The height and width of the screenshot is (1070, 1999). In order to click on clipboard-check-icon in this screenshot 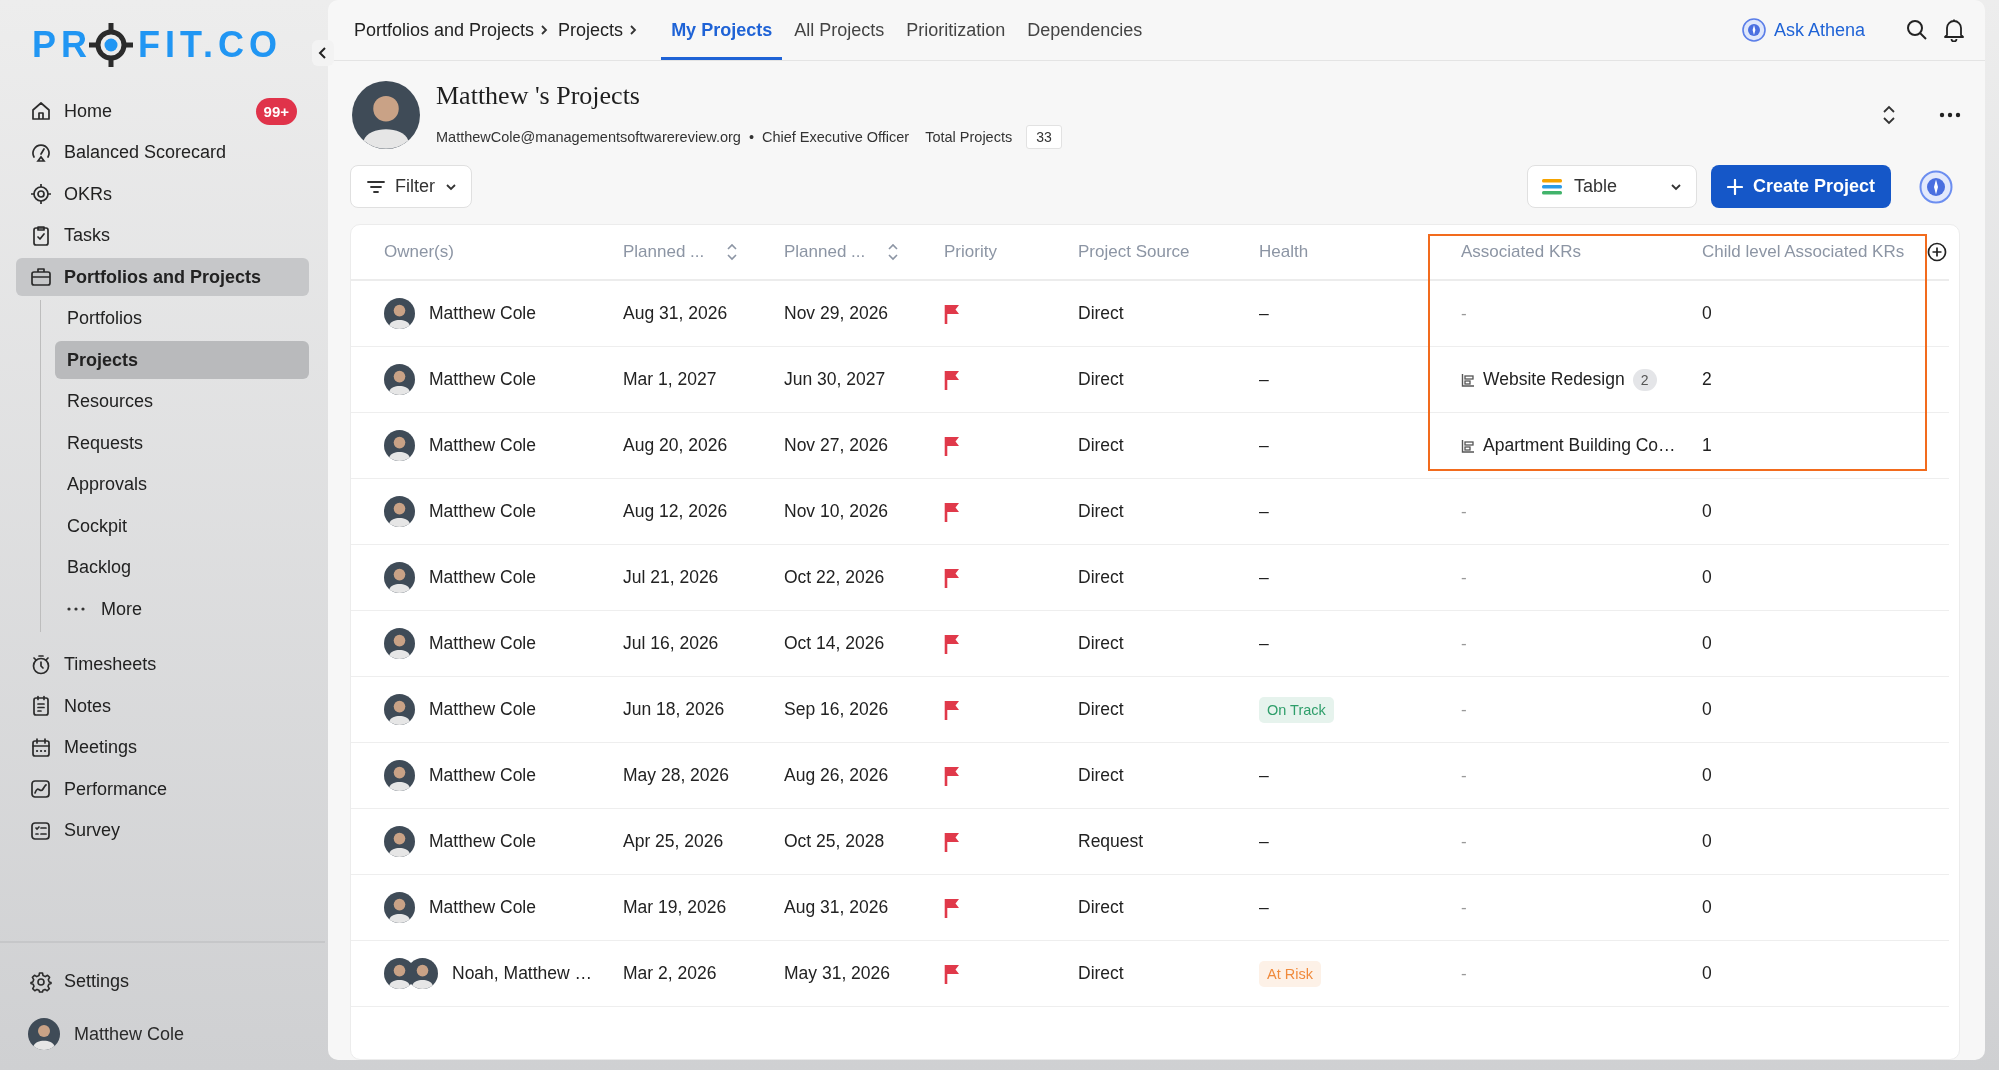, I will do `click(41, 235)`.